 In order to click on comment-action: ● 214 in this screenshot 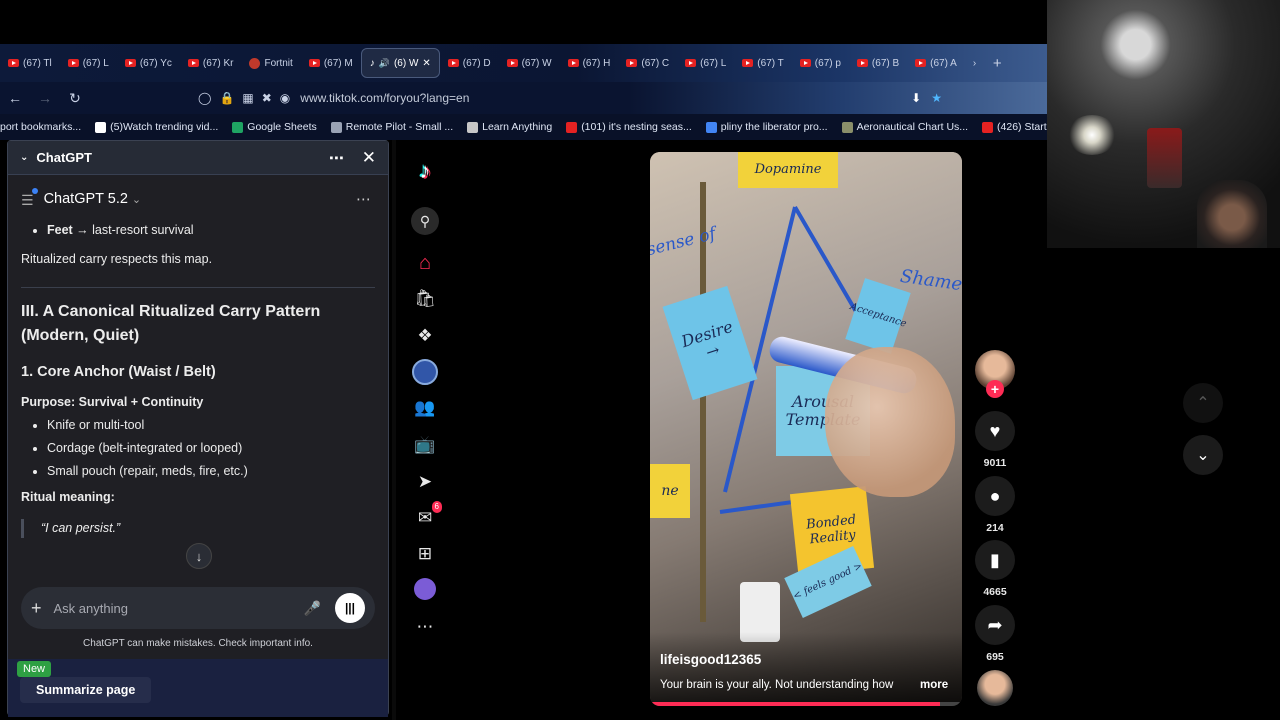, I will do `click(995, 505)`.